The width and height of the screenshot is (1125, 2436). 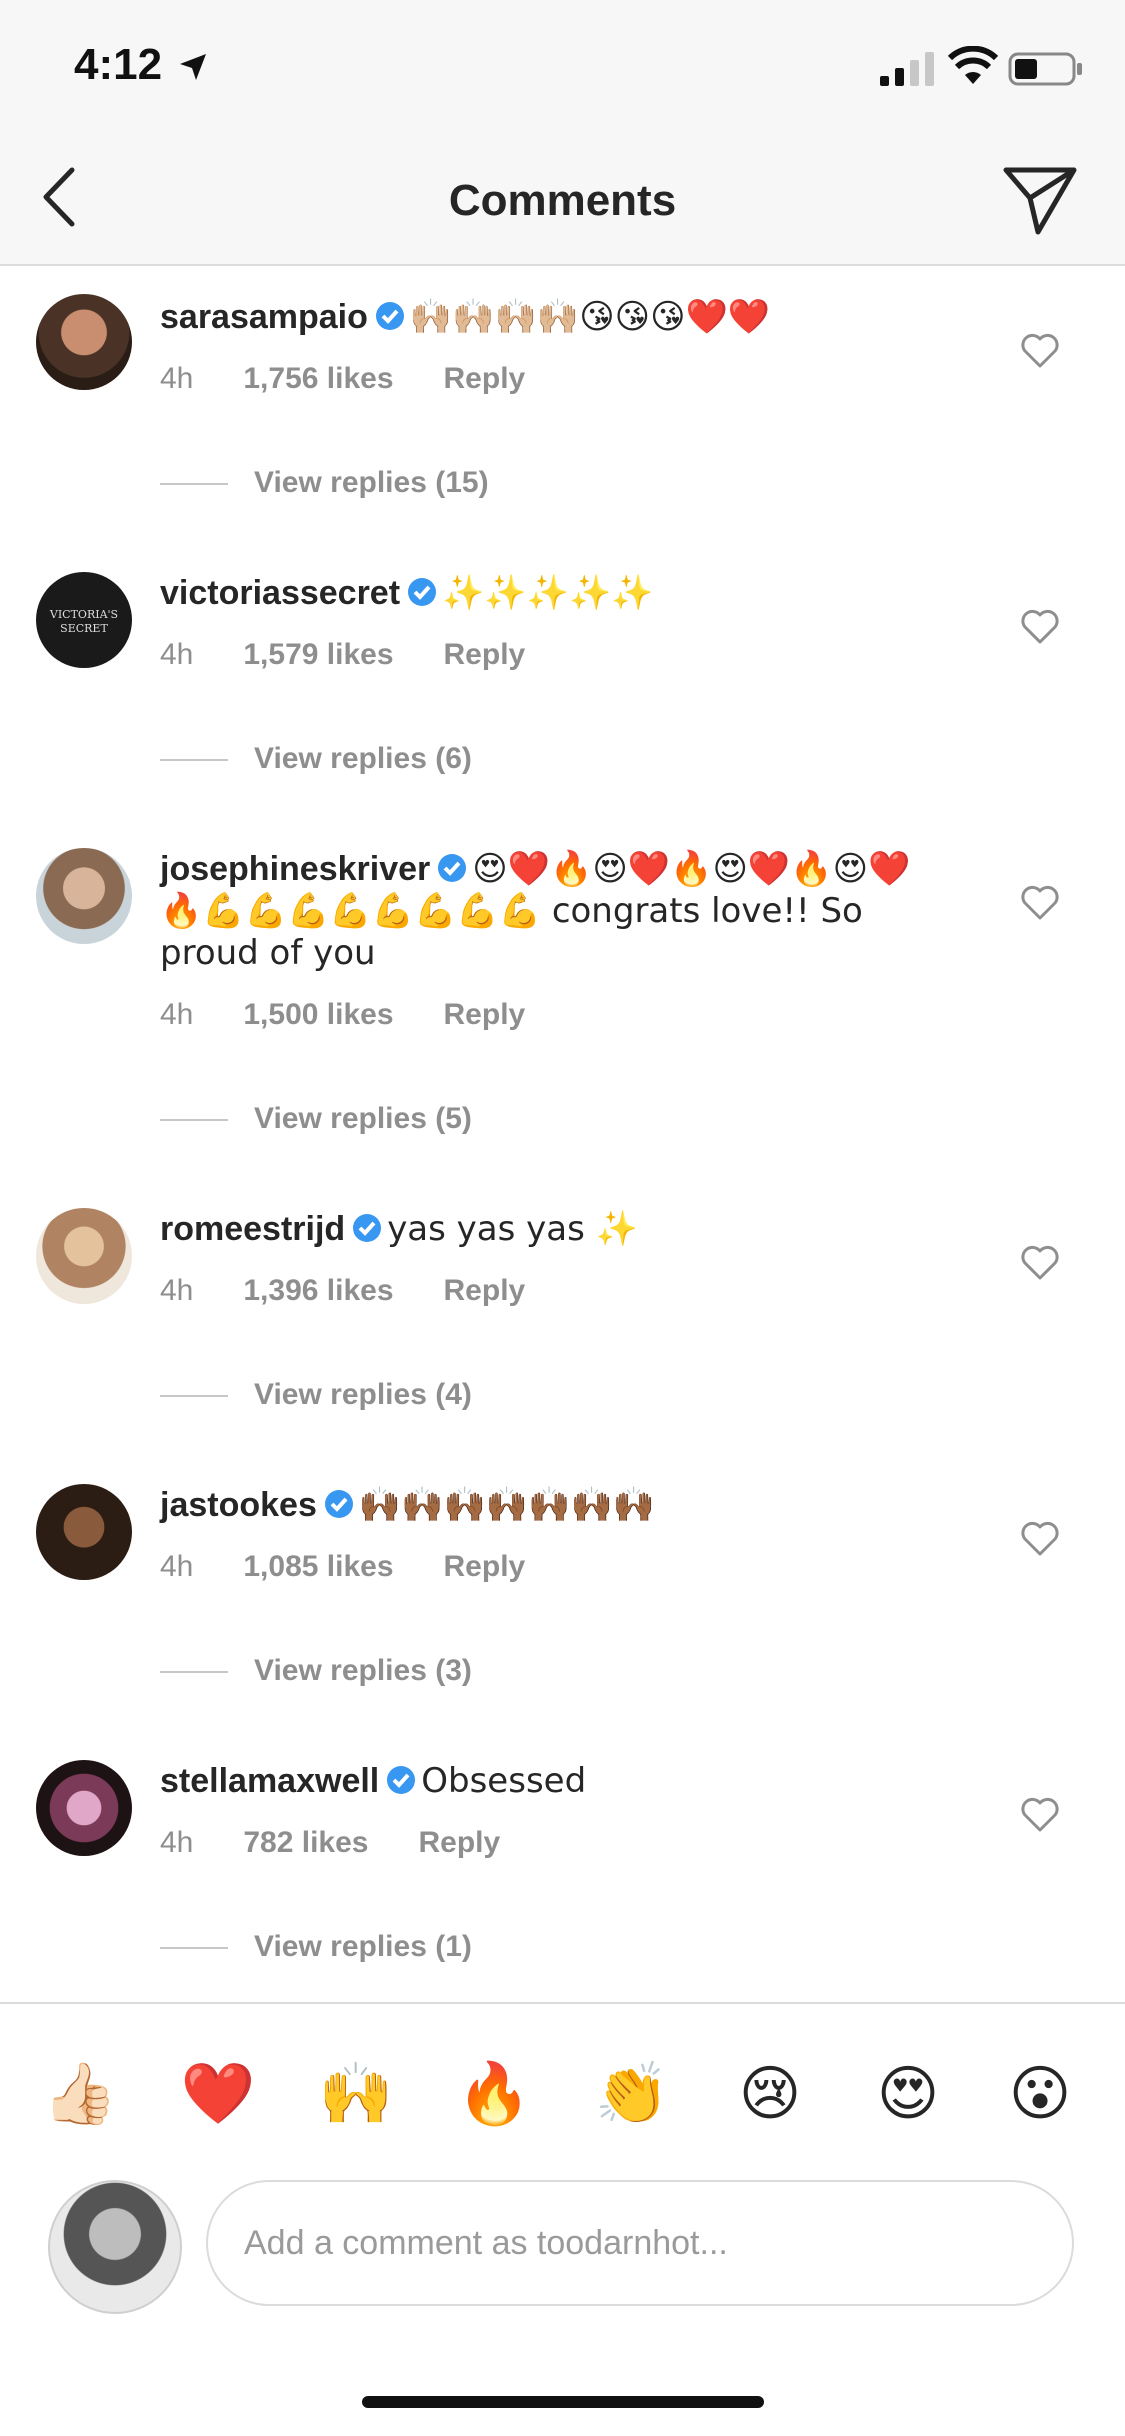 What do you see at coordinates (363, 1118) in the screenshot?
I see `view-replies-label: View replies (5)` at bounding box center [363, 1118].